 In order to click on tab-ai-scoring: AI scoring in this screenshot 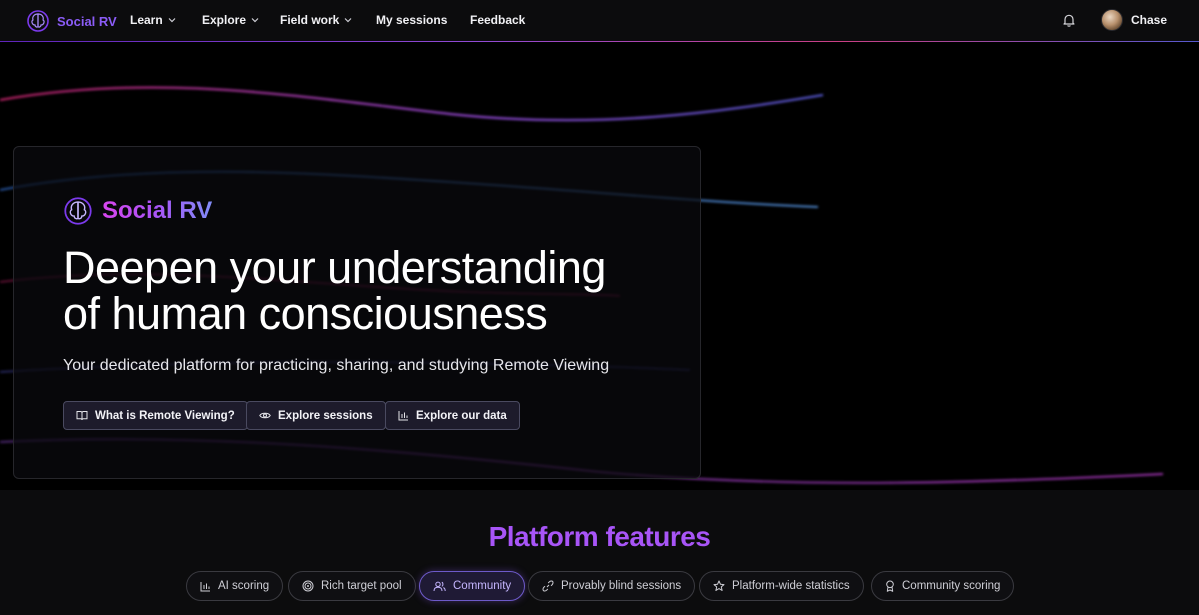, I will do `click(235, 586)`.